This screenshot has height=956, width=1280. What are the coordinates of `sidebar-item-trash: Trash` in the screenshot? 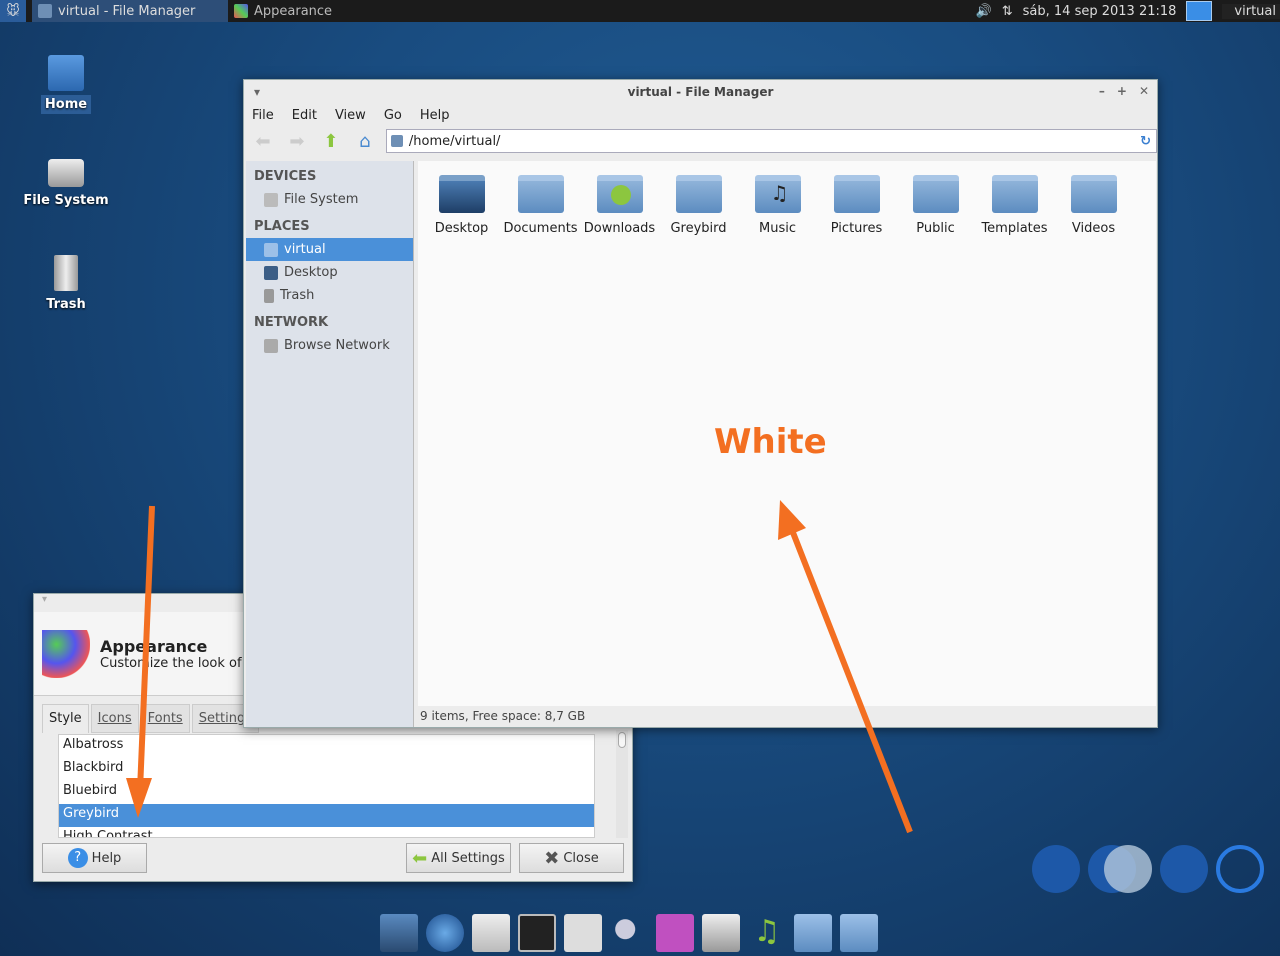 It's located at (329, 295).